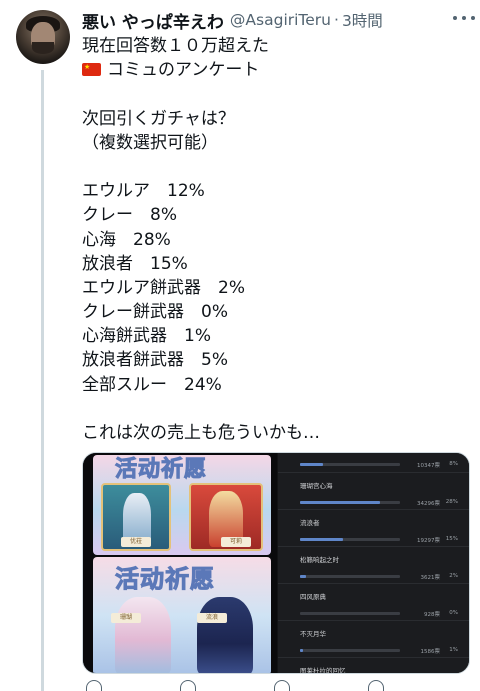  Describe the element at coordinates (453, 613) in the screenshot. I see `poll-percent: 0%` at that location.